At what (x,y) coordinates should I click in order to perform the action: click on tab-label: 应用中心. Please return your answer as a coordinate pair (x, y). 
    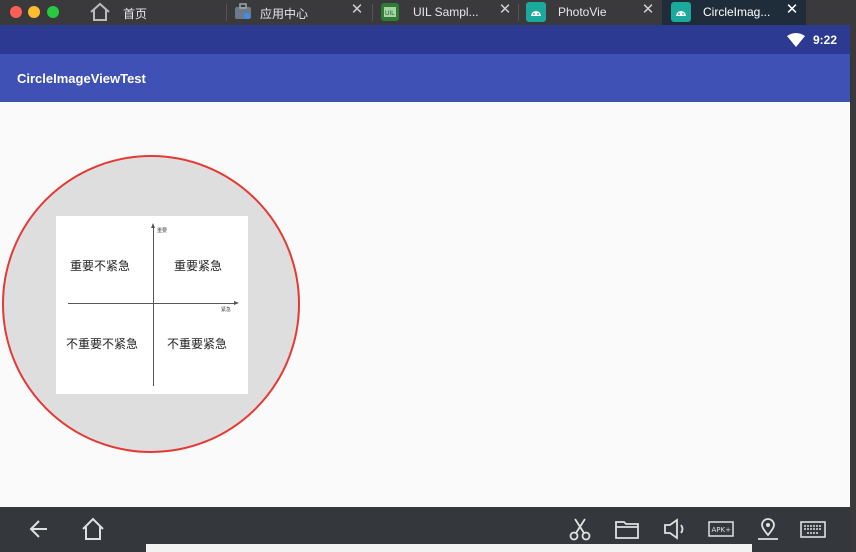
    Looking at the image, I should click on (284, 14).